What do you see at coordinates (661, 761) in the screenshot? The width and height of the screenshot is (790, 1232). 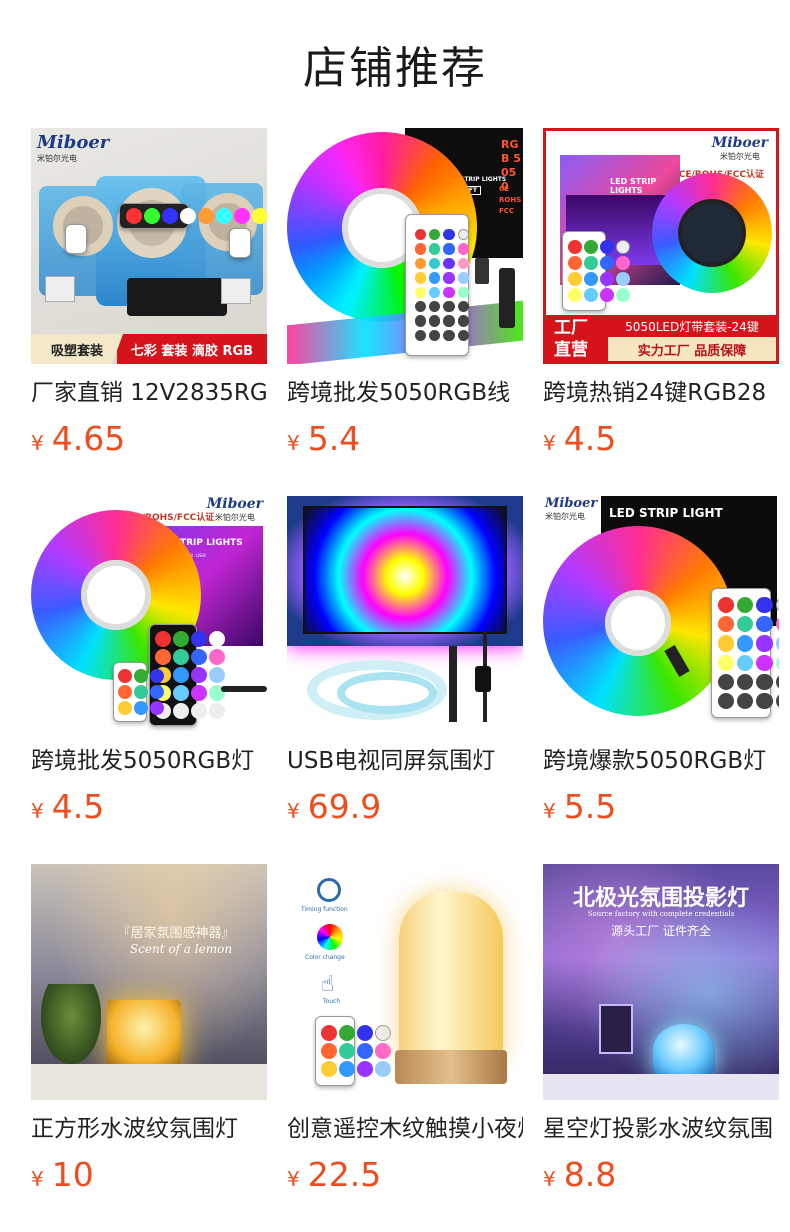 I see `product-title: 跨境爆款5050RGB灯` at bounding box center [661, 761].